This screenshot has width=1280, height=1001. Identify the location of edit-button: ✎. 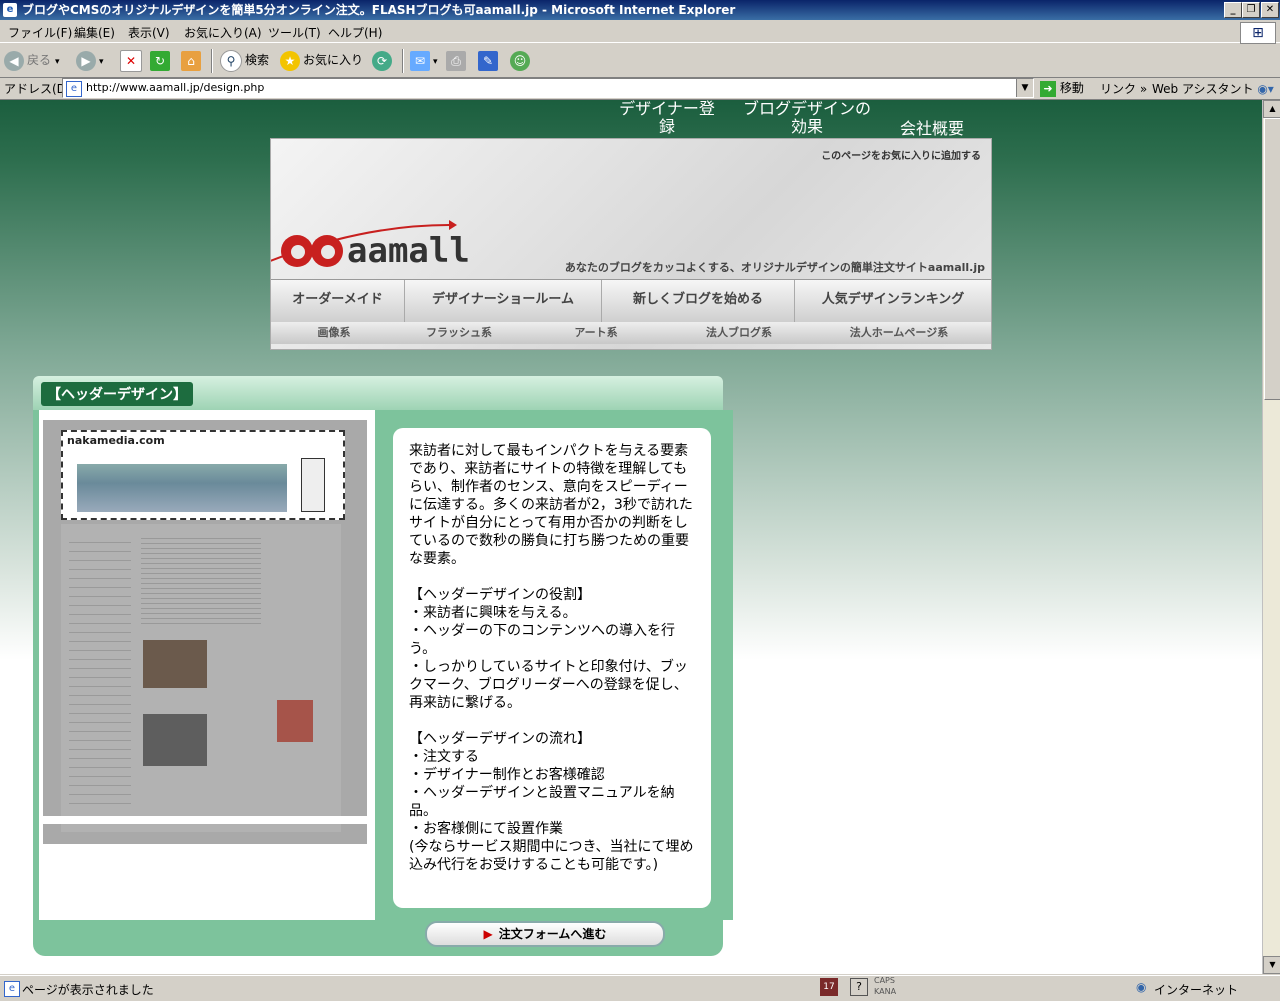
(489, 60).